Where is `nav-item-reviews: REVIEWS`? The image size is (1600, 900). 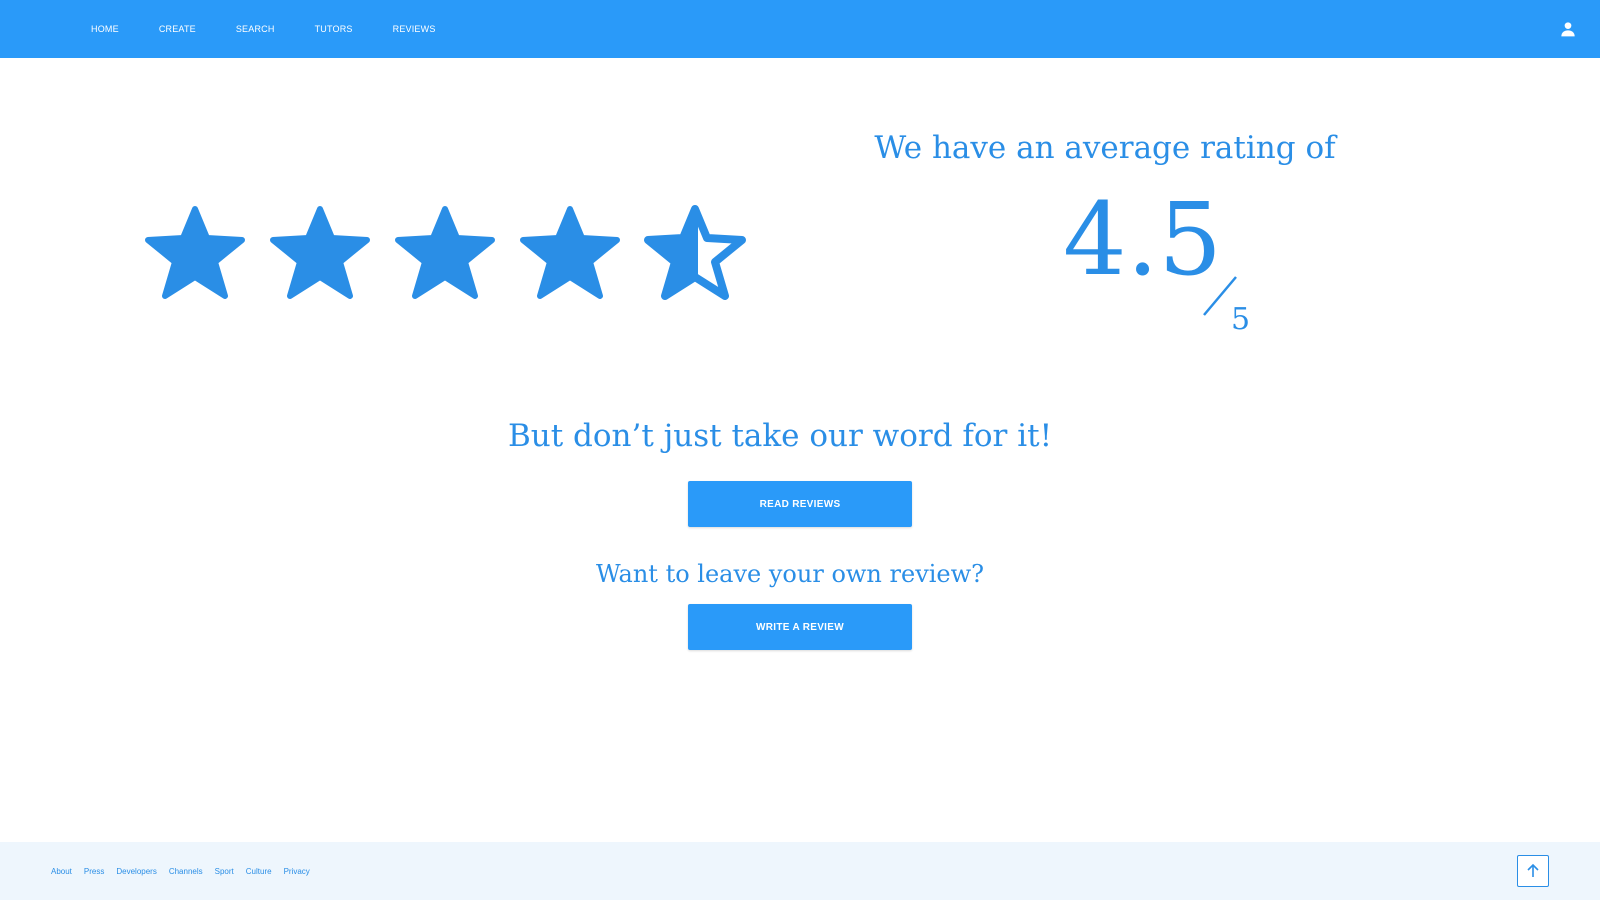
nav-item-reviews: REVIEWS is located at coordinates (414, 29).